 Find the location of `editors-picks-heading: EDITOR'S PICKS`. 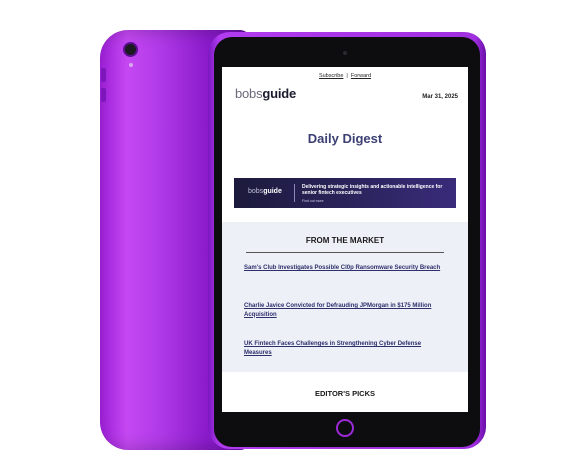

editors-picks-heading: EDITOR'S PICKS is located at coordinates (345, 393).